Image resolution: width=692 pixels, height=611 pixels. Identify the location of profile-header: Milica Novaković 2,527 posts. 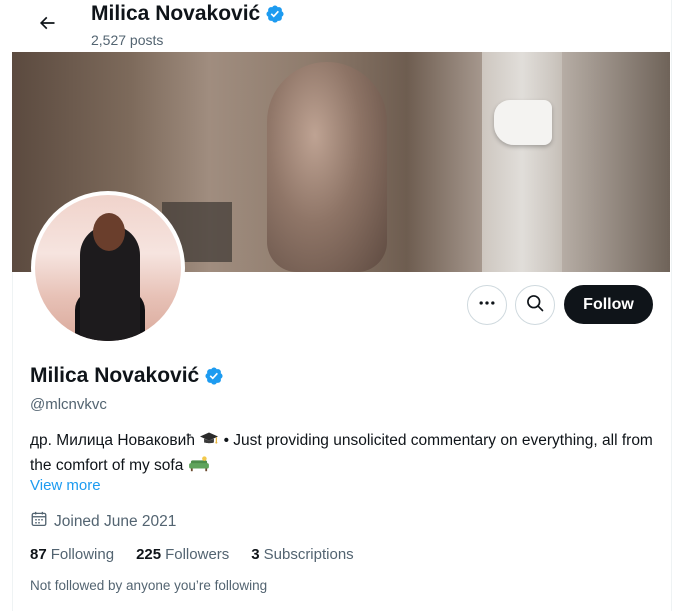
(341, 26).